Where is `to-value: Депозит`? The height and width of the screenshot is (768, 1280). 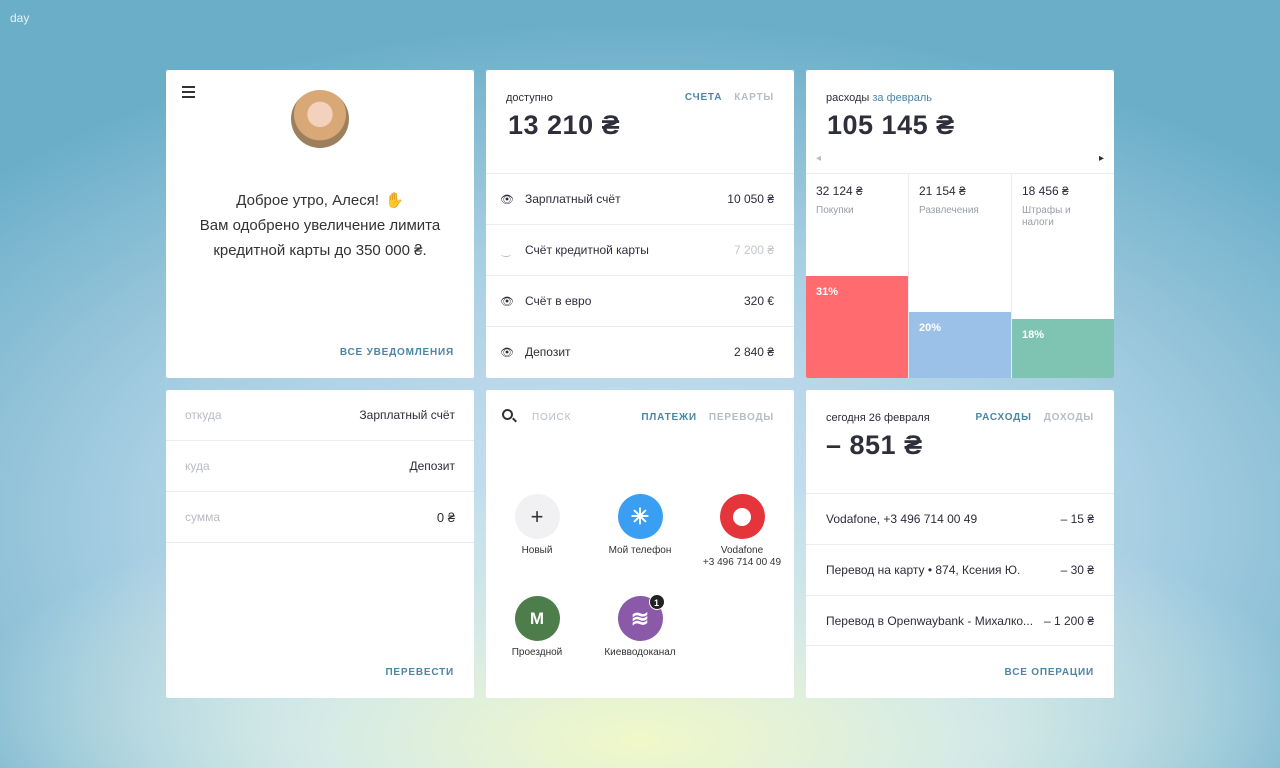
to-value: Депозит is located at coordinates (432, 466).